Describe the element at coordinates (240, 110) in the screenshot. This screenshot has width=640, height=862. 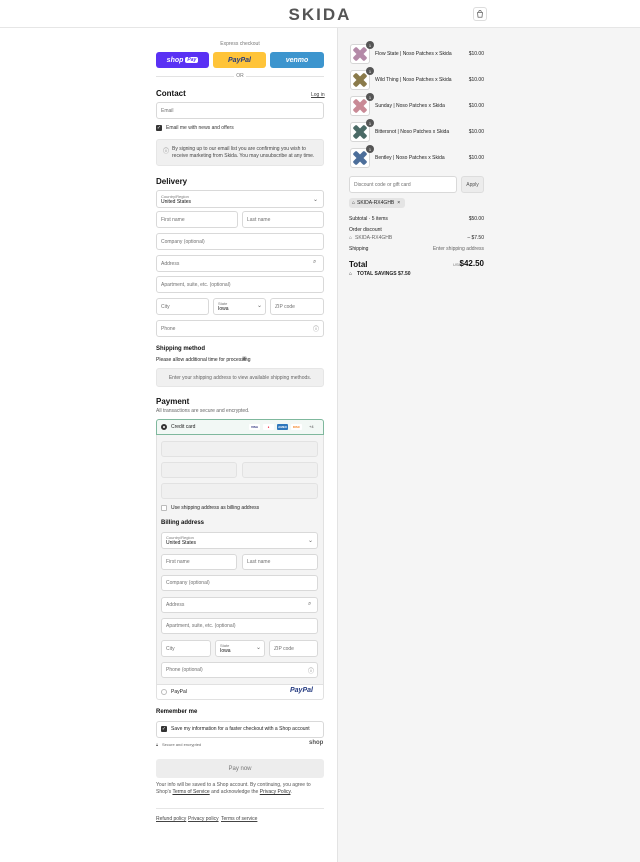
I see `email-field: Email` at that location.